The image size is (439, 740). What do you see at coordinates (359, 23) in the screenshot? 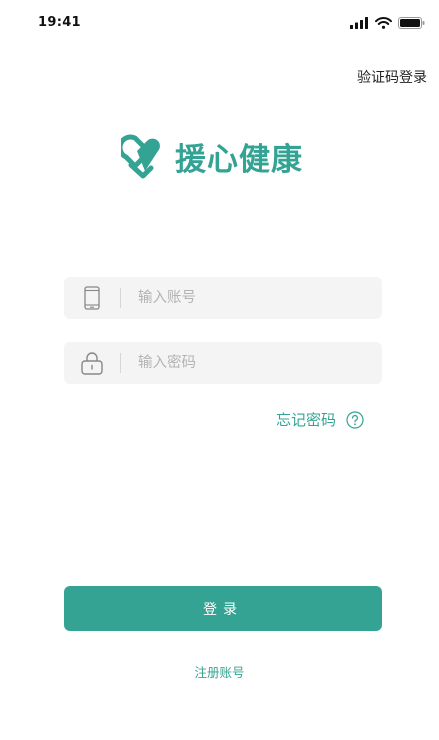
I see `signal-icon` at bounding box center [359, 23].